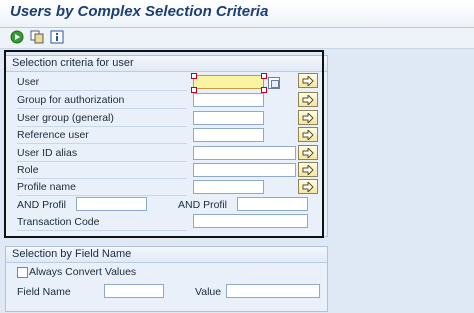 The height and width of the screenshot is (313, 474). What do you see at coordinates (57, 37) in the screenshot?
I see `info-icon` at bounding box center [57, 37].